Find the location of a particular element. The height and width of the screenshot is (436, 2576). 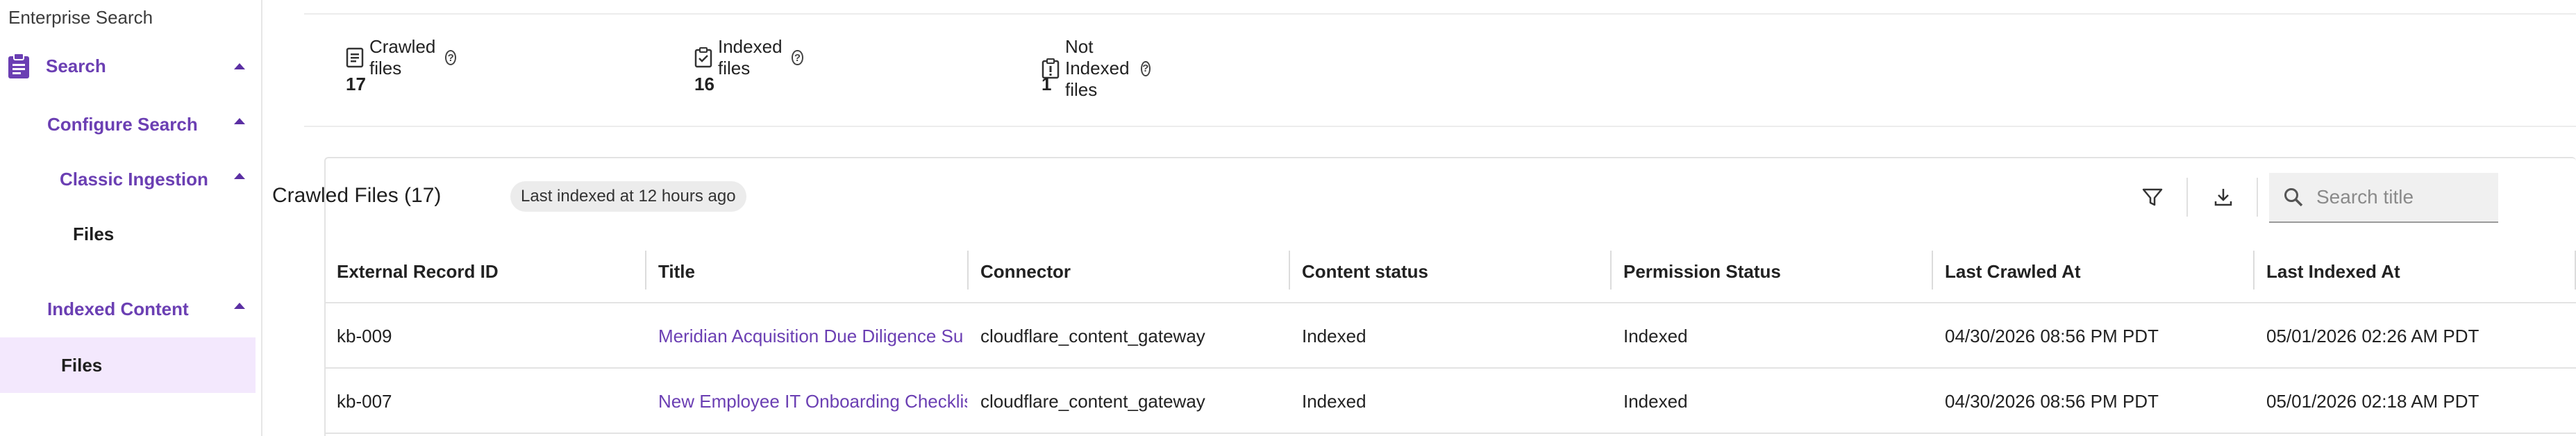

stat-label: Crawled files is located at coordinates (402, 57).